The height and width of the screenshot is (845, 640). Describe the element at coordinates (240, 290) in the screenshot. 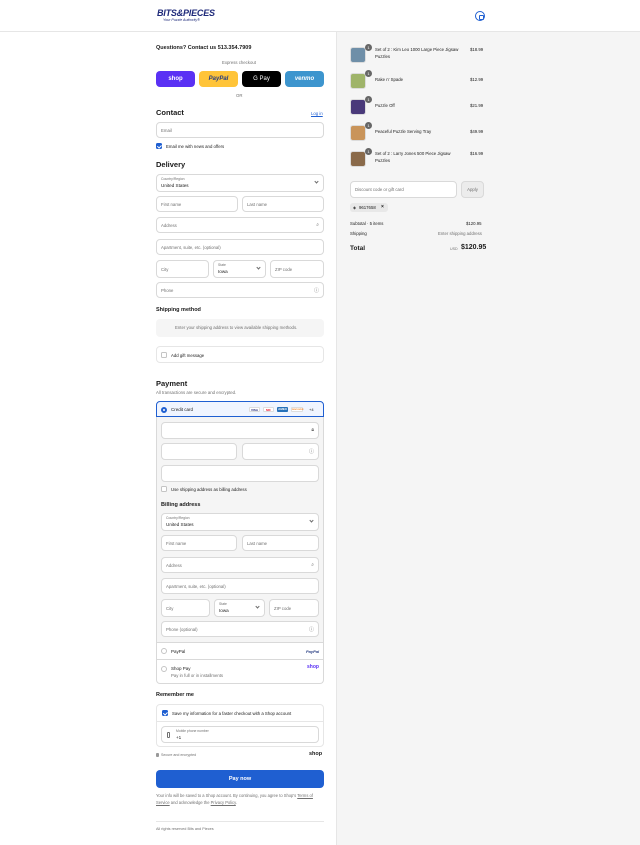

I see `phone-field: Phone ⓘ` at that location.